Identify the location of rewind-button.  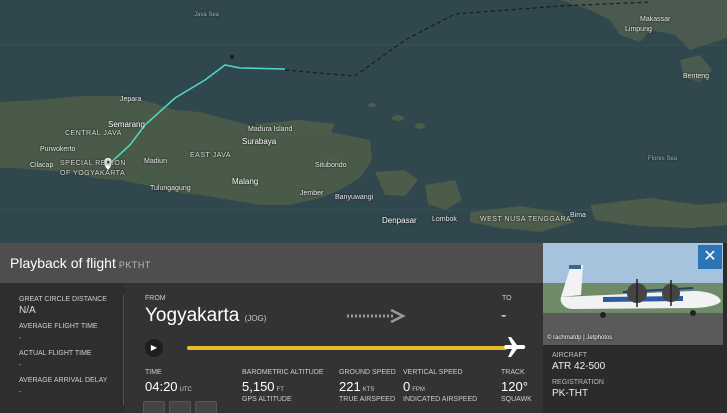
(154, 407).